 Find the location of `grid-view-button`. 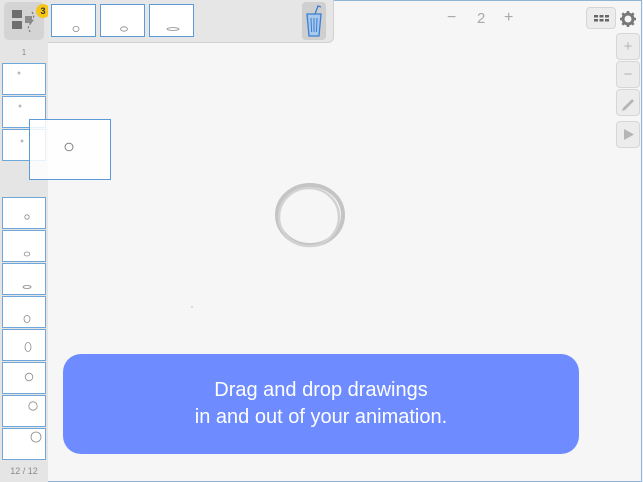

grid-view-button is located at coordinates (601, 18).